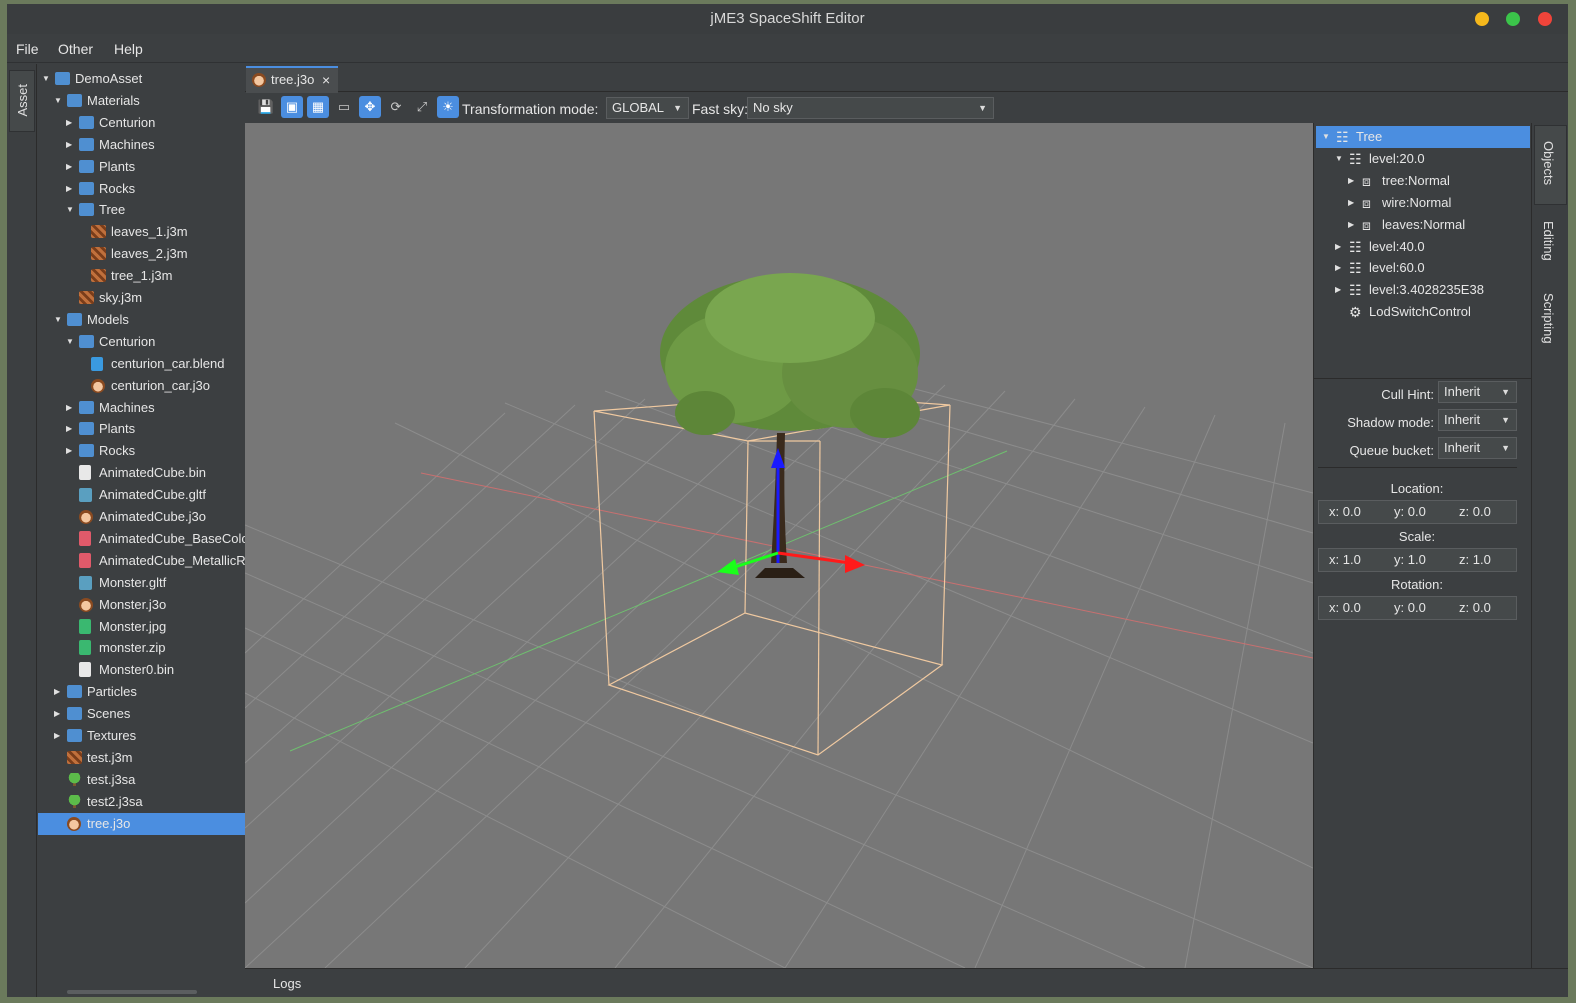 Image resolution: width=1576 pixels, height=1003 pixels. I want to click on scale-x: x: 1.0, so click(1345, 559).